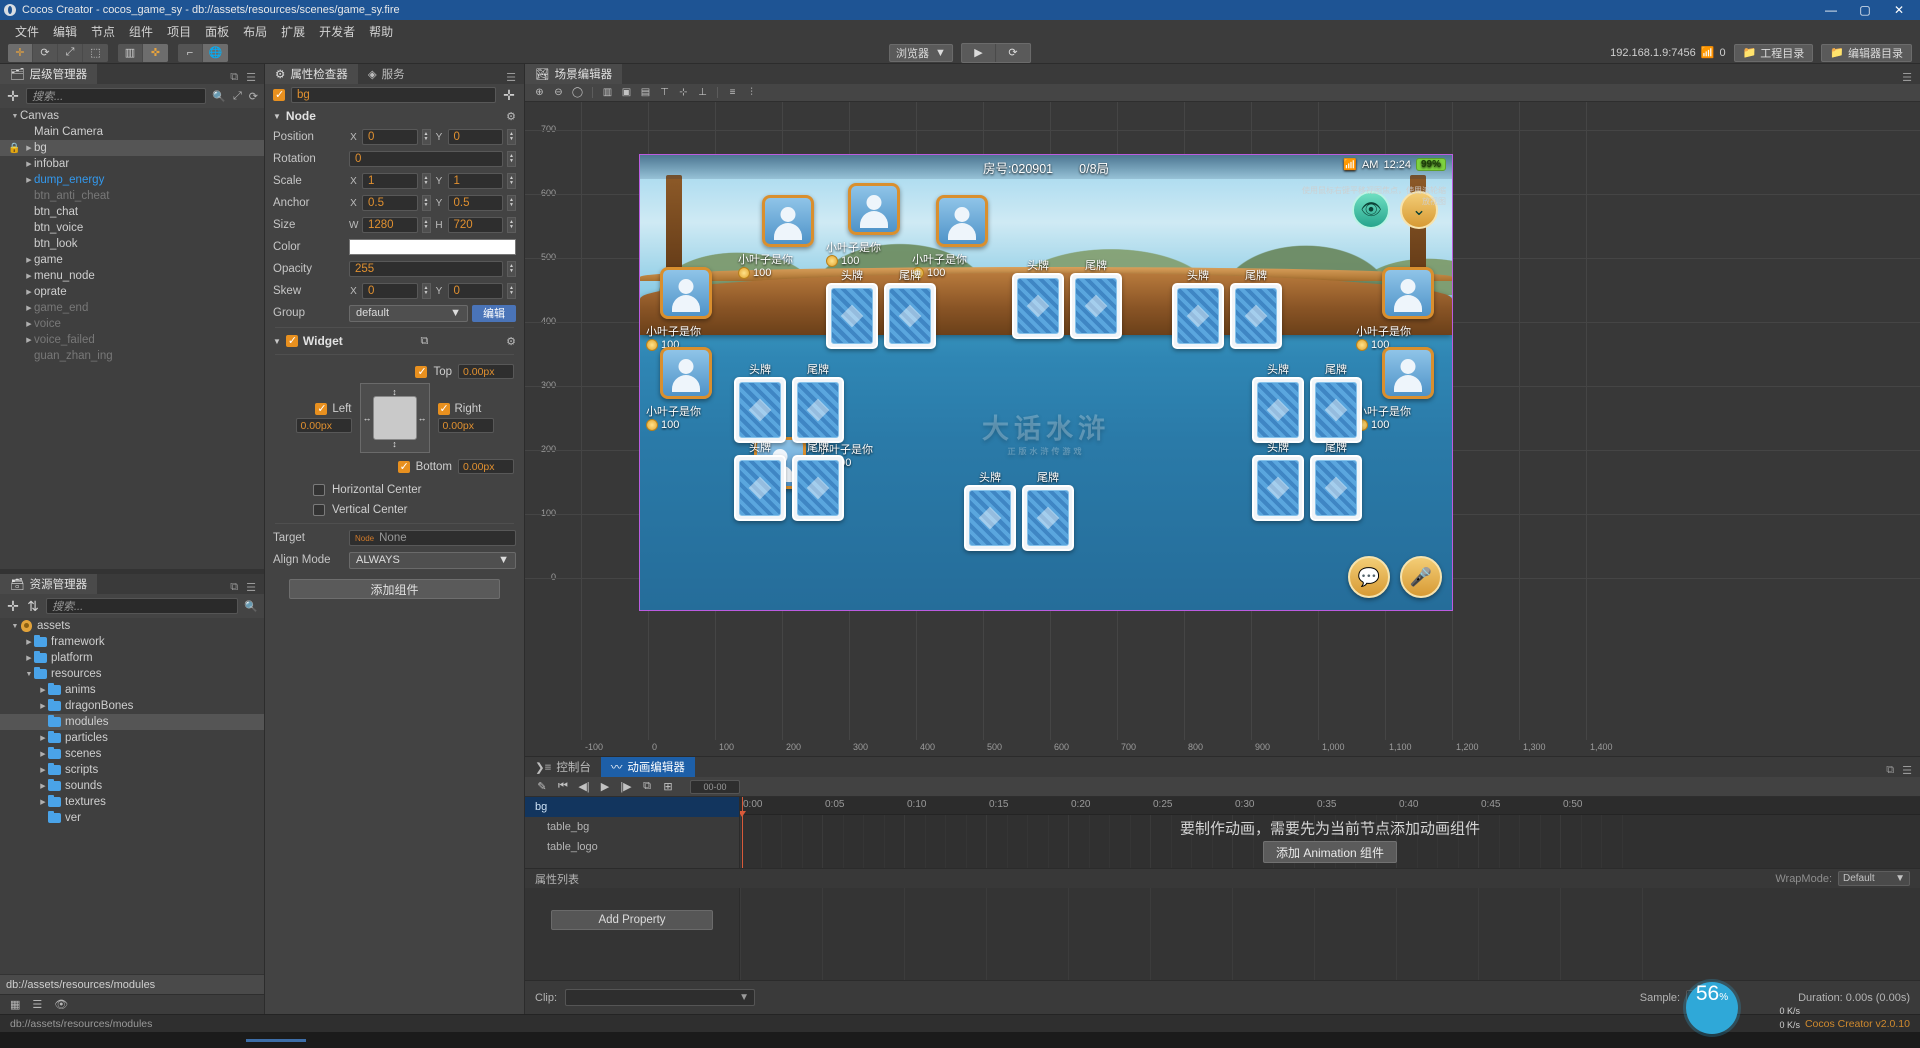 The height and width of the screenshot is (1048, 1920). I want to click on add-keyframe-icon: ⊞, so click(668, 786).